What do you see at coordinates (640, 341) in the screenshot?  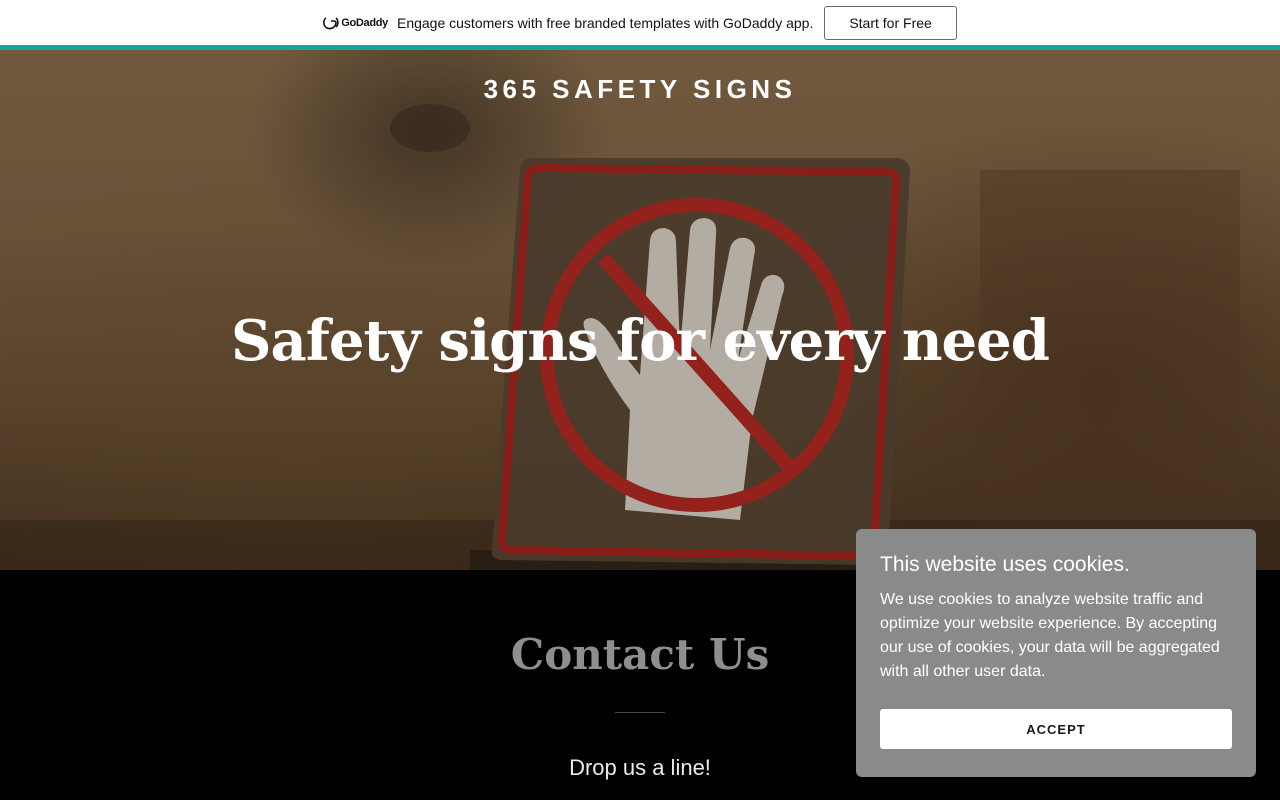 I see `hero-headline: Safety signs for every need` at bounding box center [640, 341].